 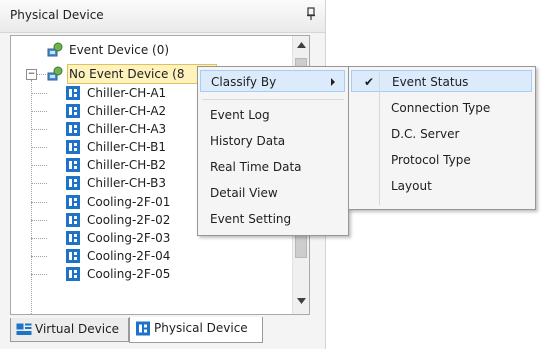 I want to click on tree-item-event-device: Event Device (0), so click(x=167, y=50).